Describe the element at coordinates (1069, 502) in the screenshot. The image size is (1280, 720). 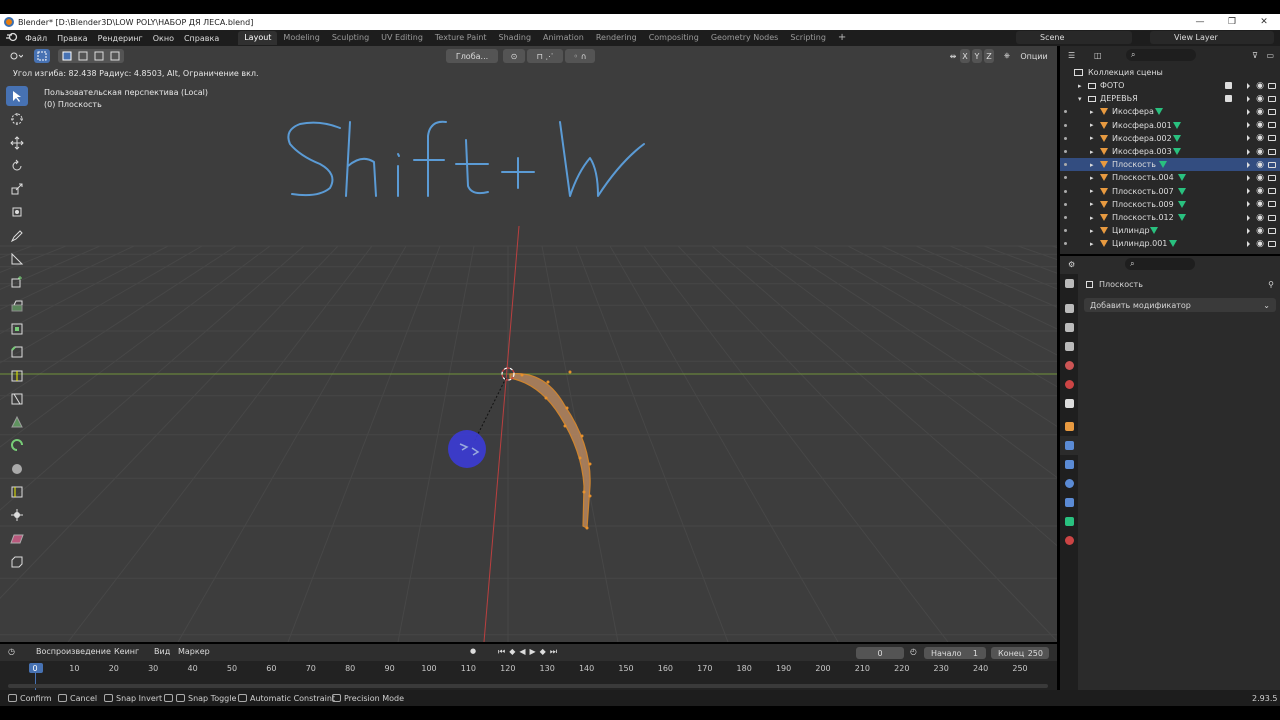
I see `tab-constraints` at that location.